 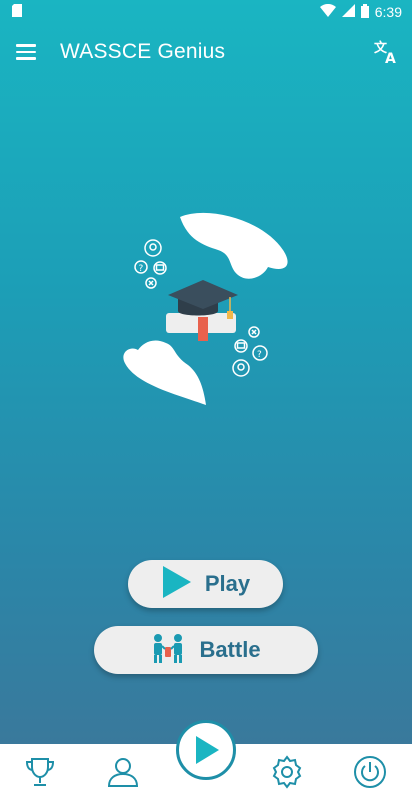 What do you see at coordinates (348, 12) in the screenshot?
I see `signal-icon` at bounding box center [348, 12].